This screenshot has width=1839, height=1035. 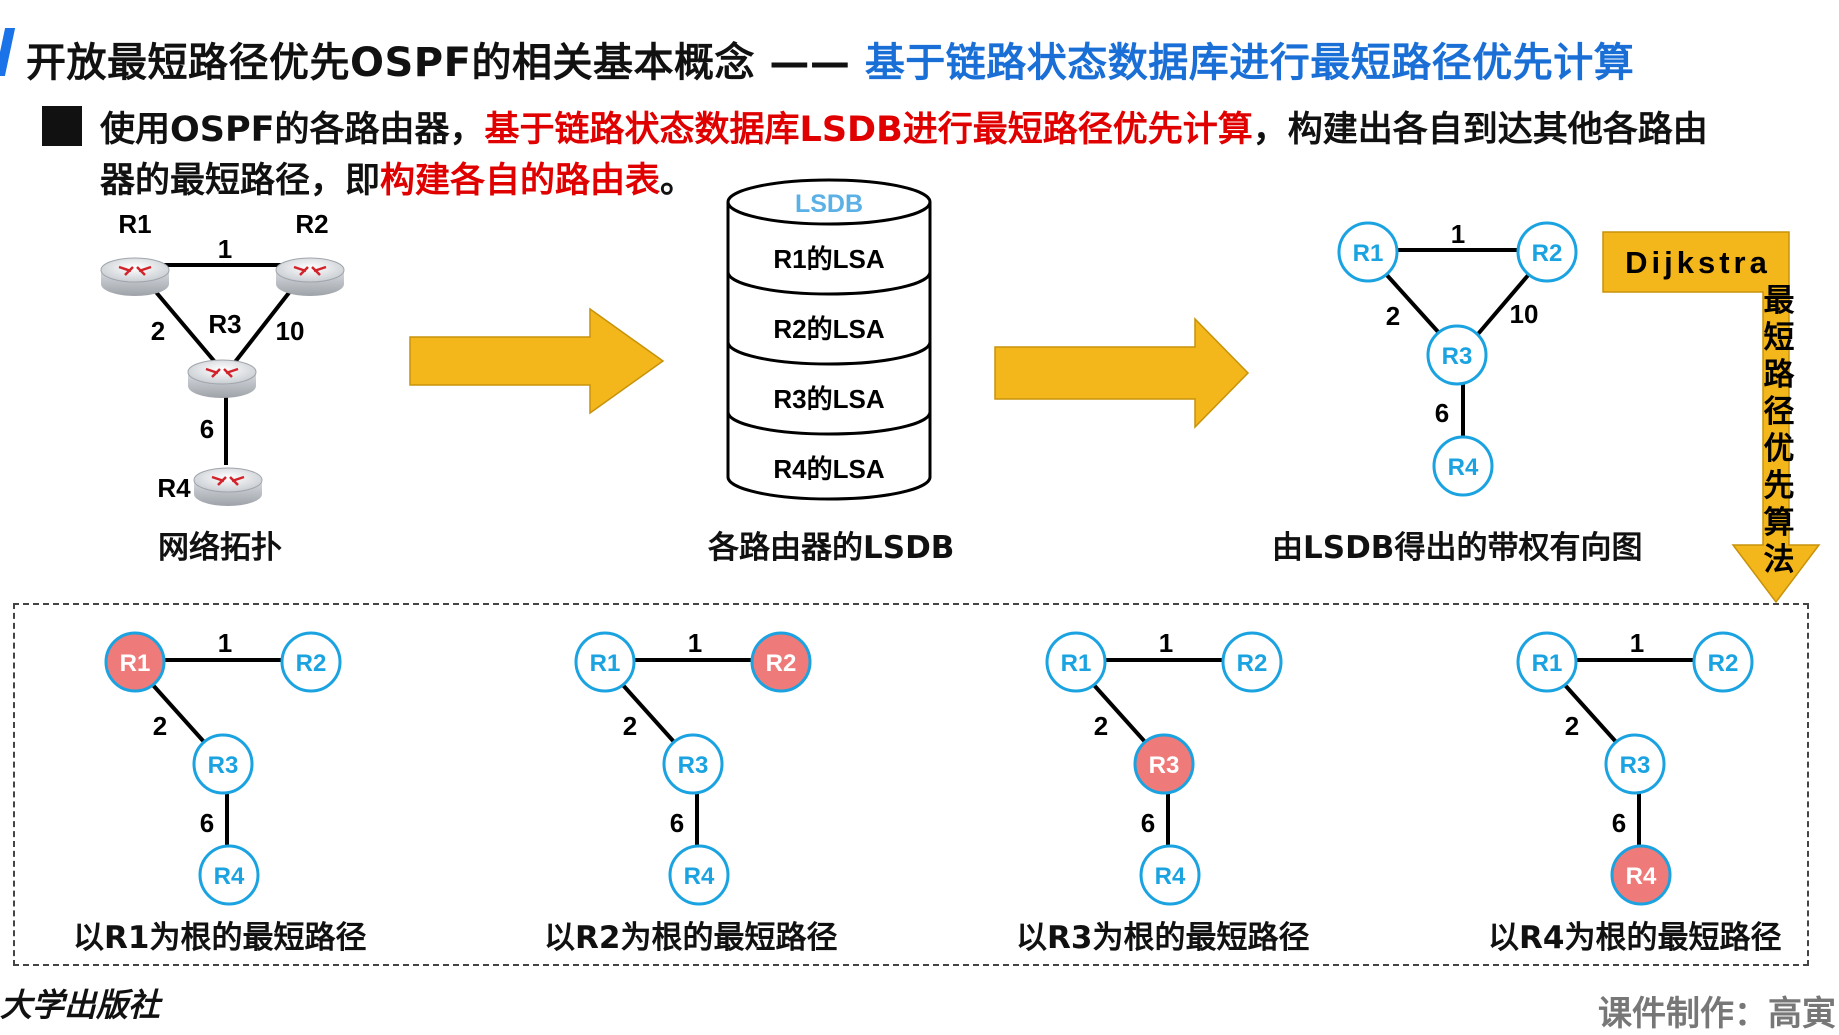 What do you see at coordinates (222, 357) in the screenshot?
I see `network-topology: R1 R2 R3 R4 1 2 10 6` at bounding box center [222, 357].